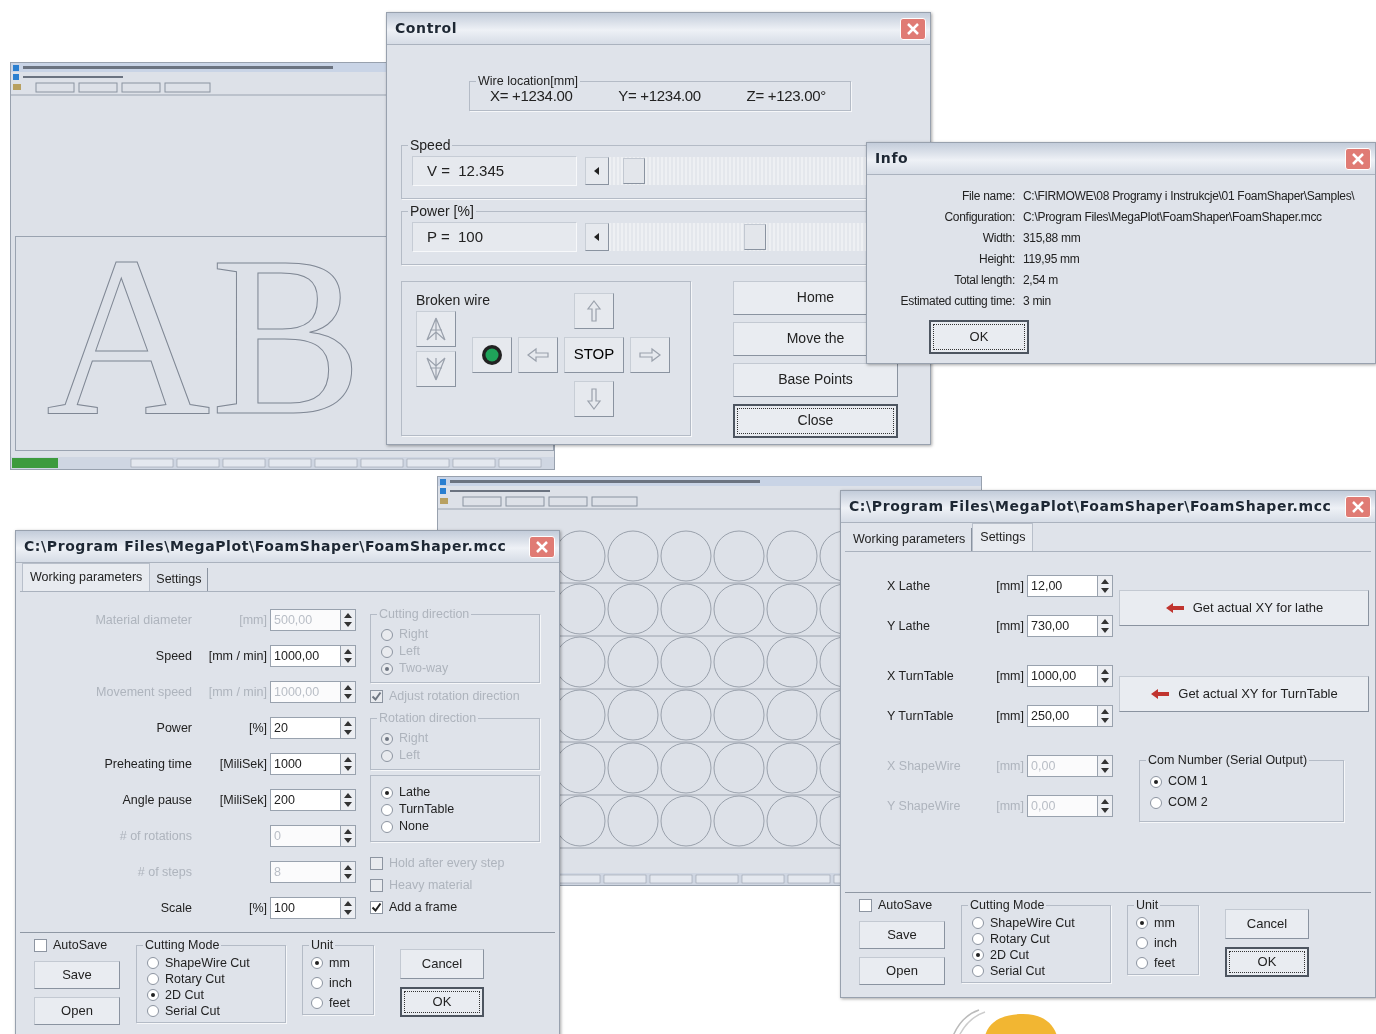 The image size is (1376, 1034). What do you see at coordinates (430, 144) in the screenshot?
I see `group-label: Speed` at bounding box center [430, 144].